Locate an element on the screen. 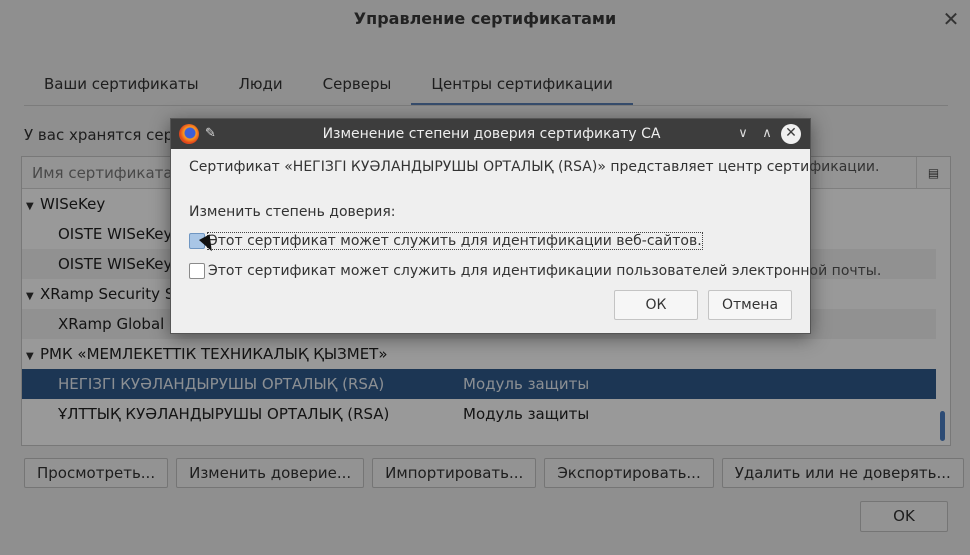  maximize-icon: ∧ is located at coordinates (767, 134).